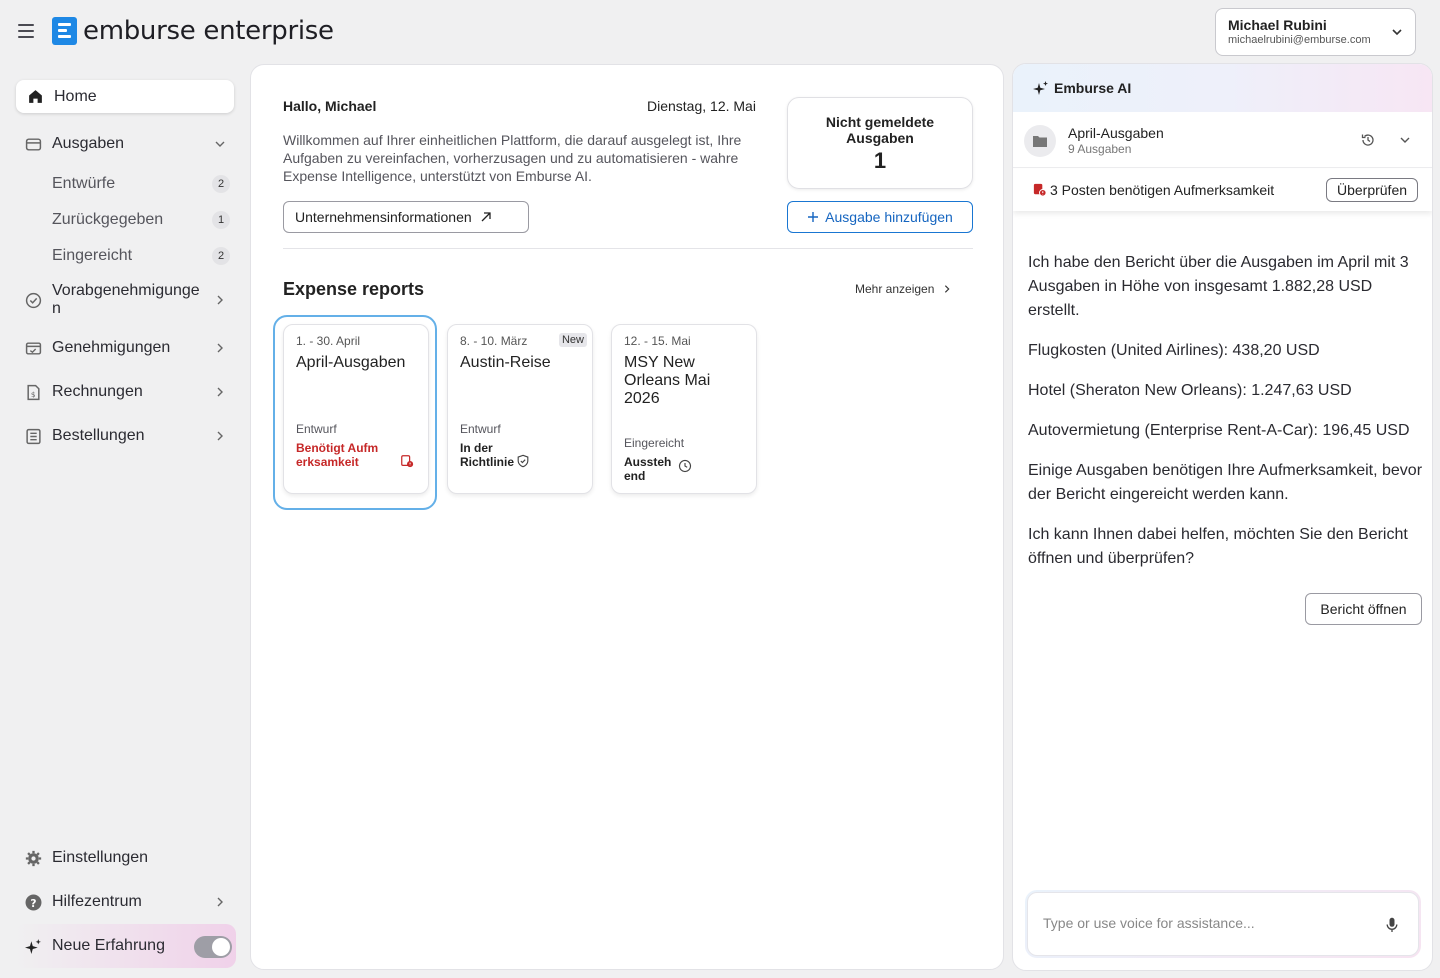 This screenshot has height=978, width=1440. I want to click on add-expense-button: Ausgabe hinzufügen, so click(880, 217).